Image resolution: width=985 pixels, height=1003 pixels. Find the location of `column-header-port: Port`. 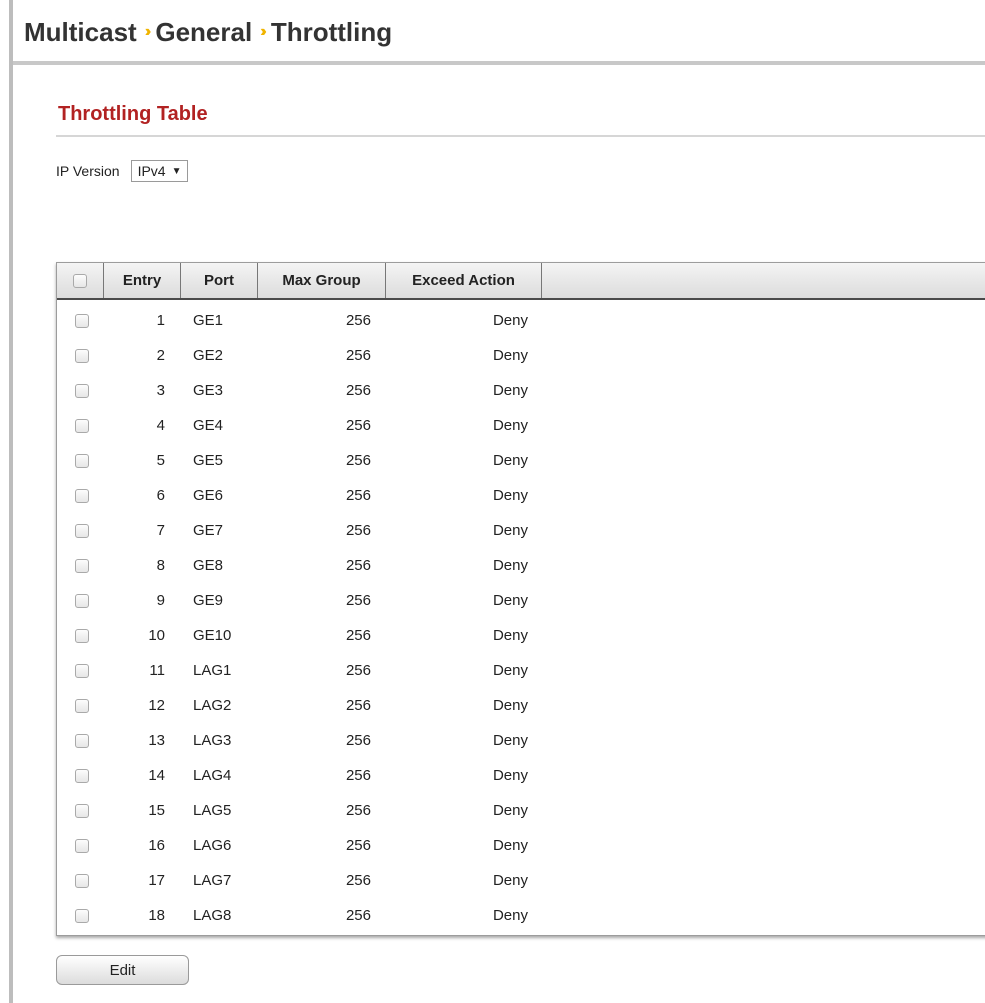

column-header-port: Port is located at coordinates (219, 280).